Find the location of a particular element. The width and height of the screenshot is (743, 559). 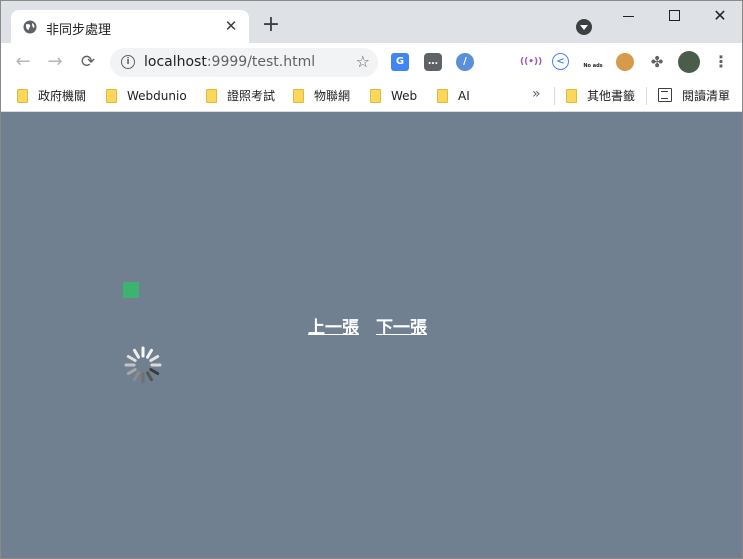

reading-list: 閱讀清單 is located at coordinates (694, 96).